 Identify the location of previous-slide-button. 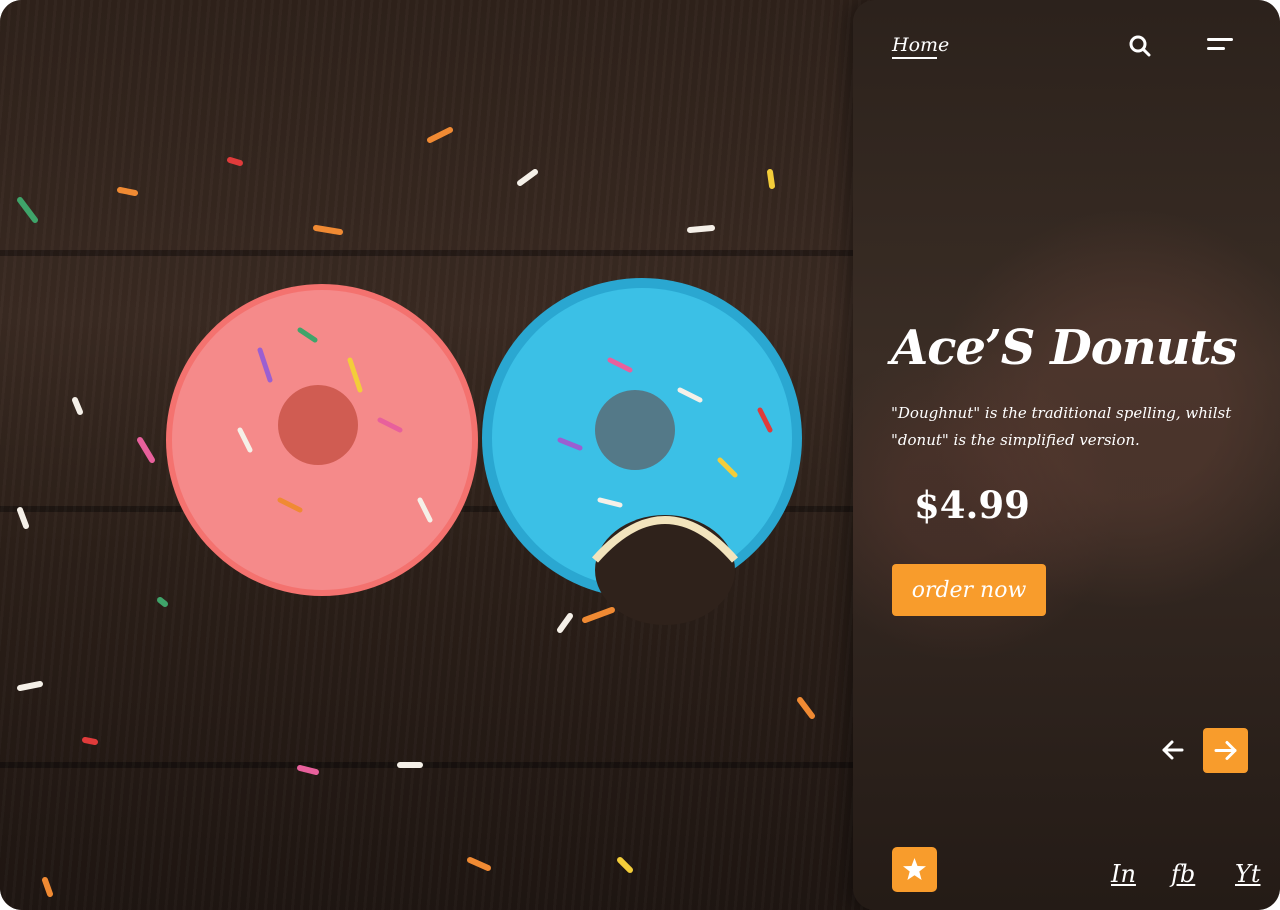
(1173, 750).